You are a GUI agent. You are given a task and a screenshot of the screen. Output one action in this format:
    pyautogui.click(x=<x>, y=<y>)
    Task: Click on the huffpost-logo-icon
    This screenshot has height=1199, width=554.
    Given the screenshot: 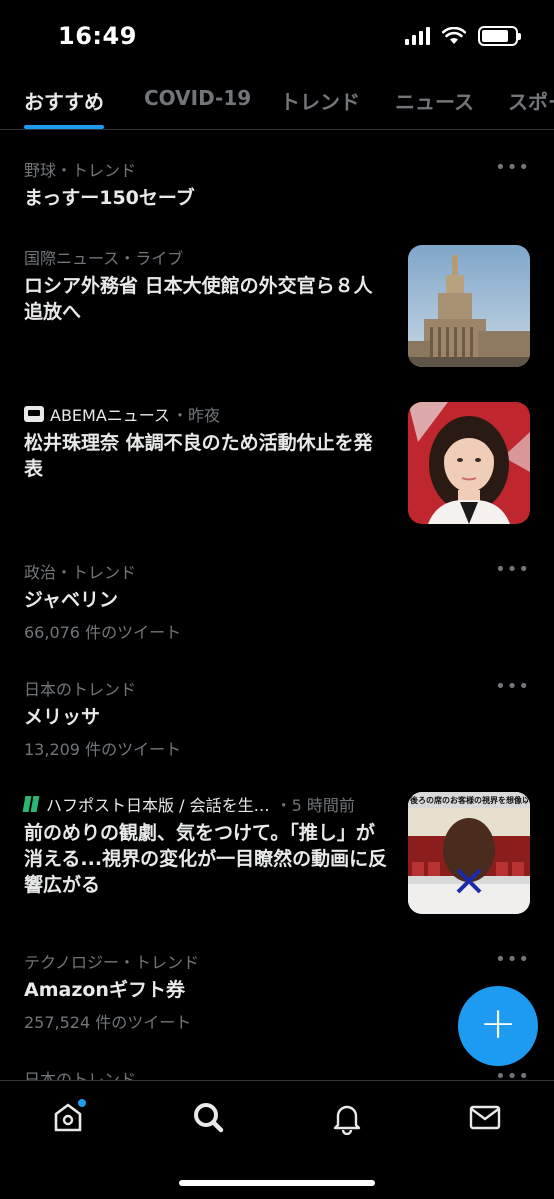 What is the action you would take?
    pyautogui.click(x=31, y=804)
    